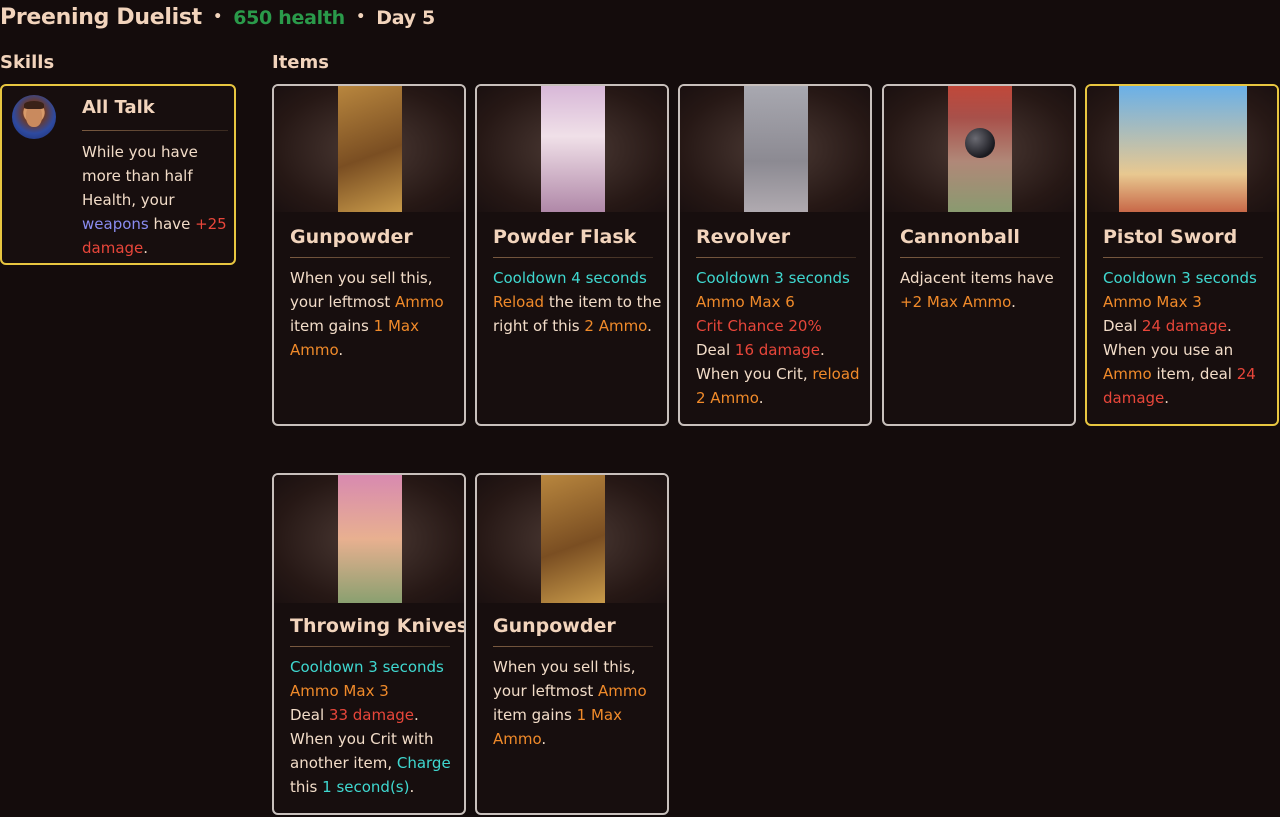  I want to click on item-name: Throwing Knives, so click(378, 626).